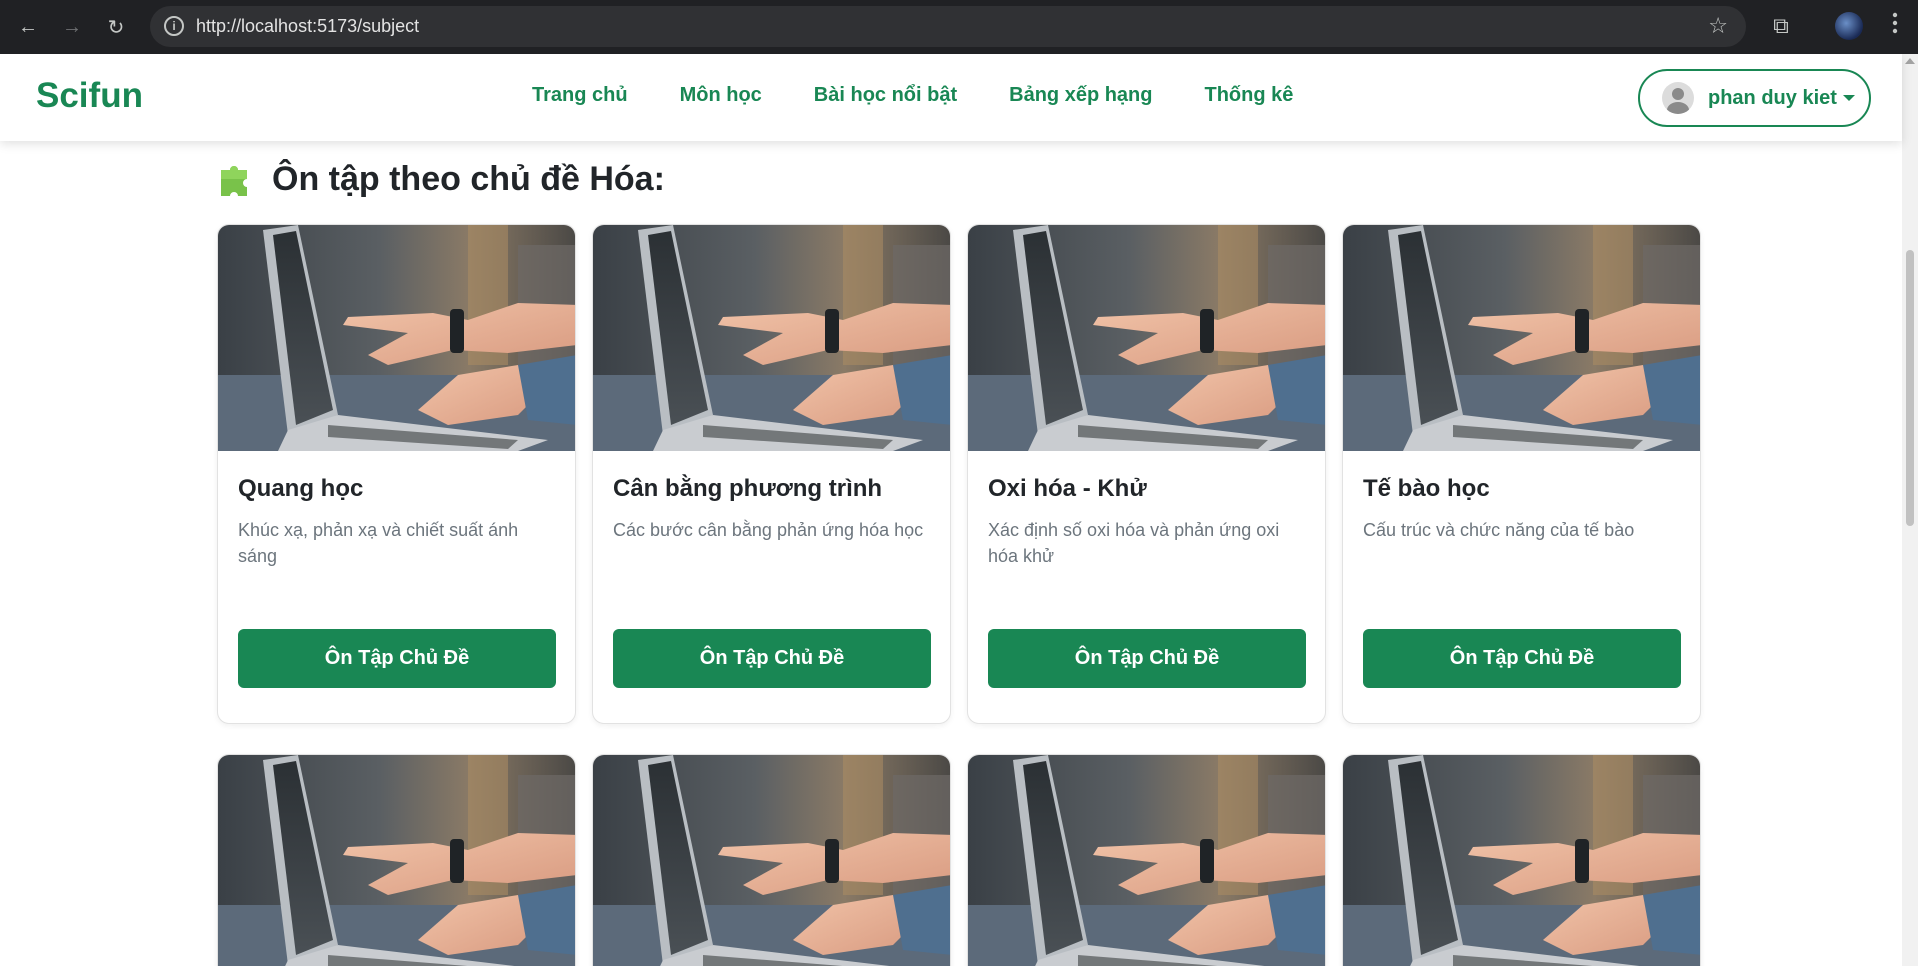 The height and width of the screenshot is (966, 1918). What do you see at coordinates (1249, 95) in the screenshot?
I see `nav-link-statistics: Thống kê` at bounding box center [1249, 95].